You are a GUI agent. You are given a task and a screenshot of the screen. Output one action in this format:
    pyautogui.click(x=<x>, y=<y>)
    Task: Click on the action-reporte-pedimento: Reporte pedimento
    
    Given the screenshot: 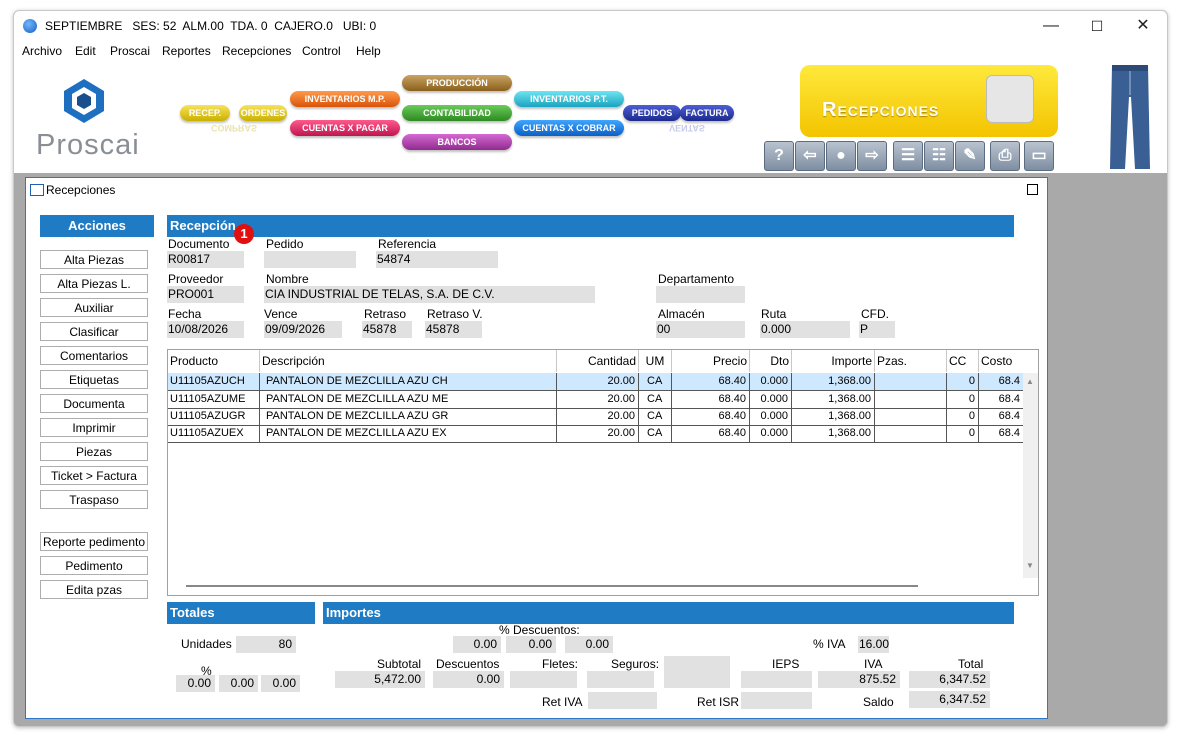 What is the action you would take?
    pyautogui.click(x=94, y=541)
    